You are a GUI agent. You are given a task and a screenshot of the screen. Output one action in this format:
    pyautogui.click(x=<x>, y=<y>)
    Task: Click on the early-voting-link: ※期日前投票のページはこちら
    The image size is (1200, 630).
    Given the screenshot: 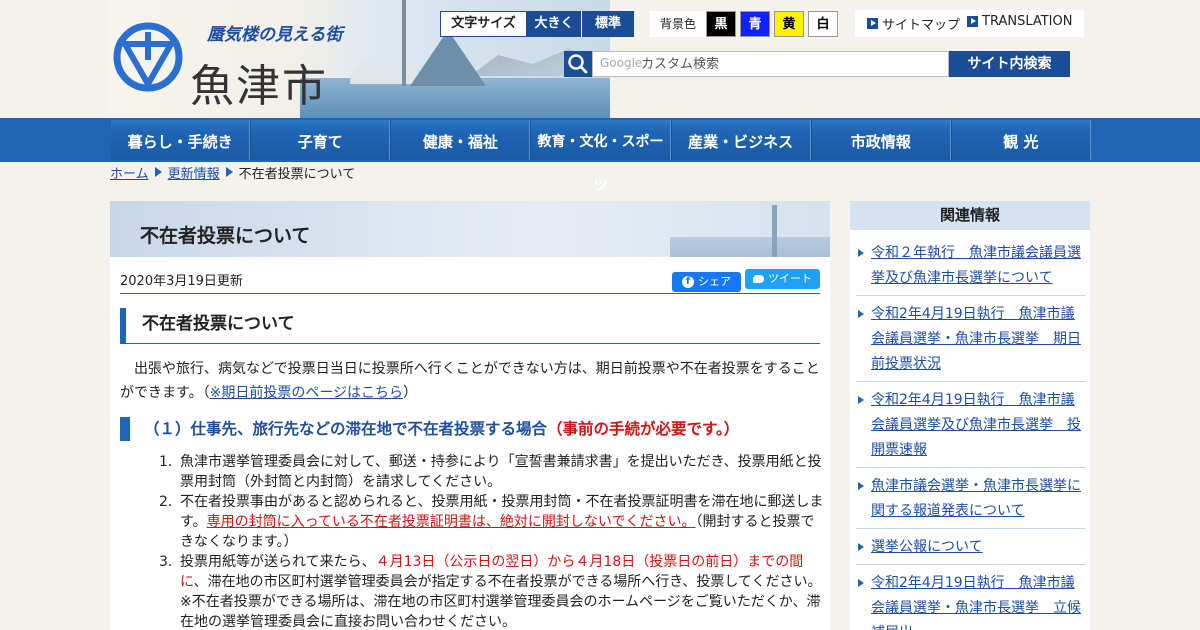 What is the action you would take?
    pyautogui.click(x=306, y=393)
    